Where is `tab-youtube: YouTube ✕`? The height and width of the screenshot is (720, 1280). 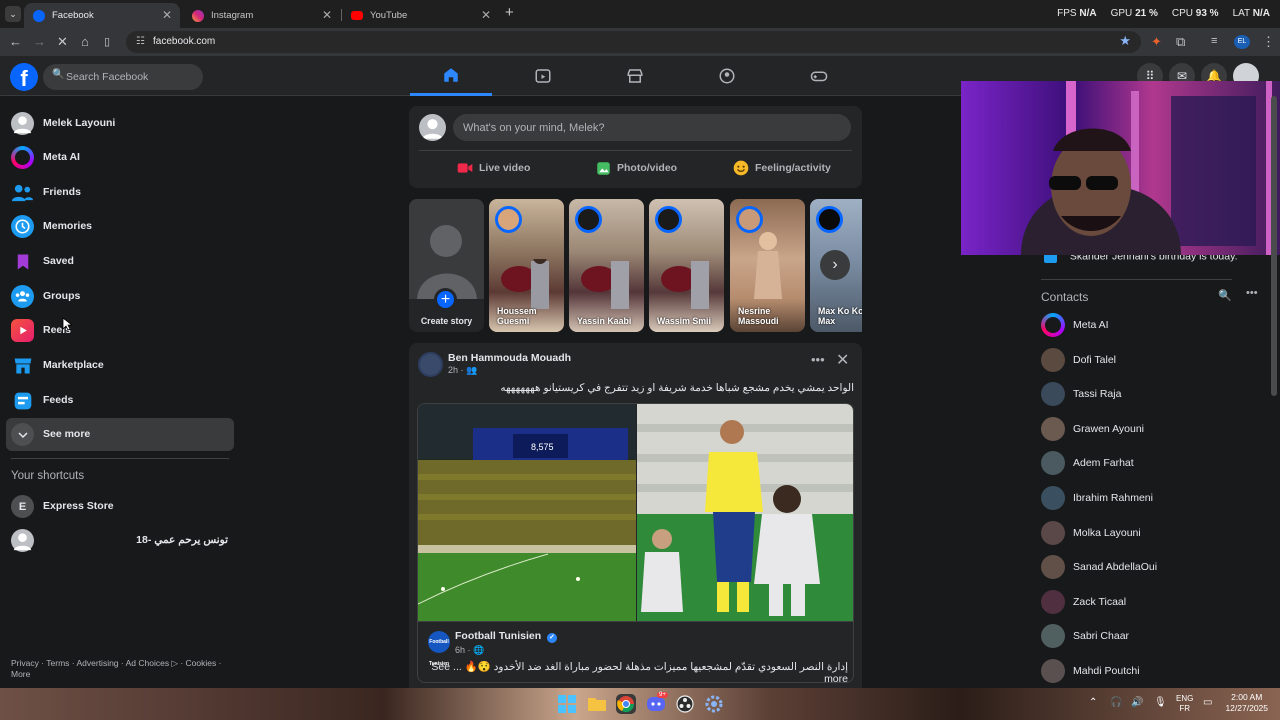 tab-youtube: YouTube ✕ is located at coordinates (420, 15).